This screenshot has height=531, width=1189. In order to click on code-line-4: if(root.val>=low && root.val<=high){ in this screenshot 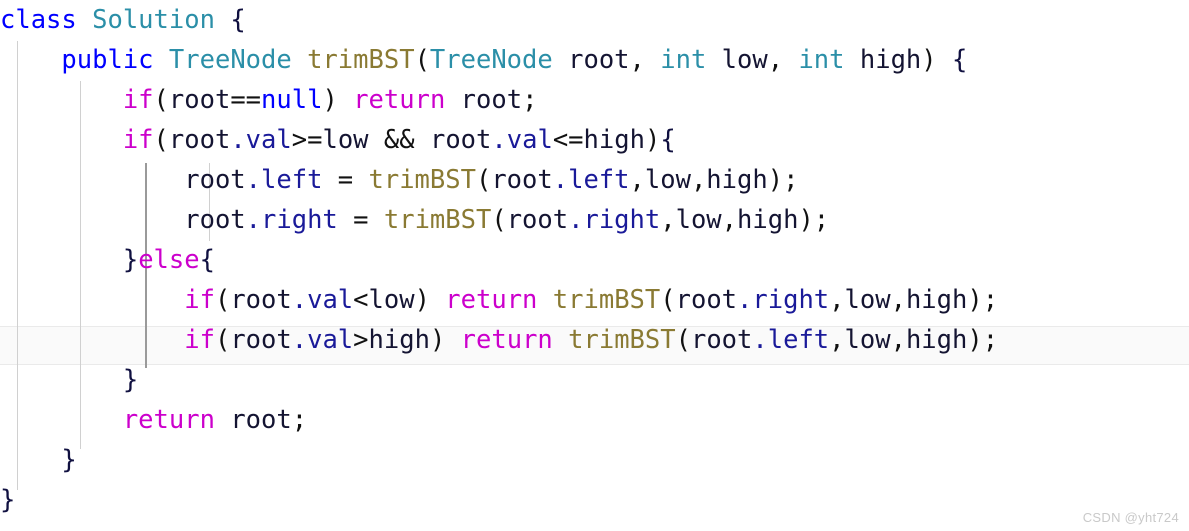, I will do `click(594, 140)`.